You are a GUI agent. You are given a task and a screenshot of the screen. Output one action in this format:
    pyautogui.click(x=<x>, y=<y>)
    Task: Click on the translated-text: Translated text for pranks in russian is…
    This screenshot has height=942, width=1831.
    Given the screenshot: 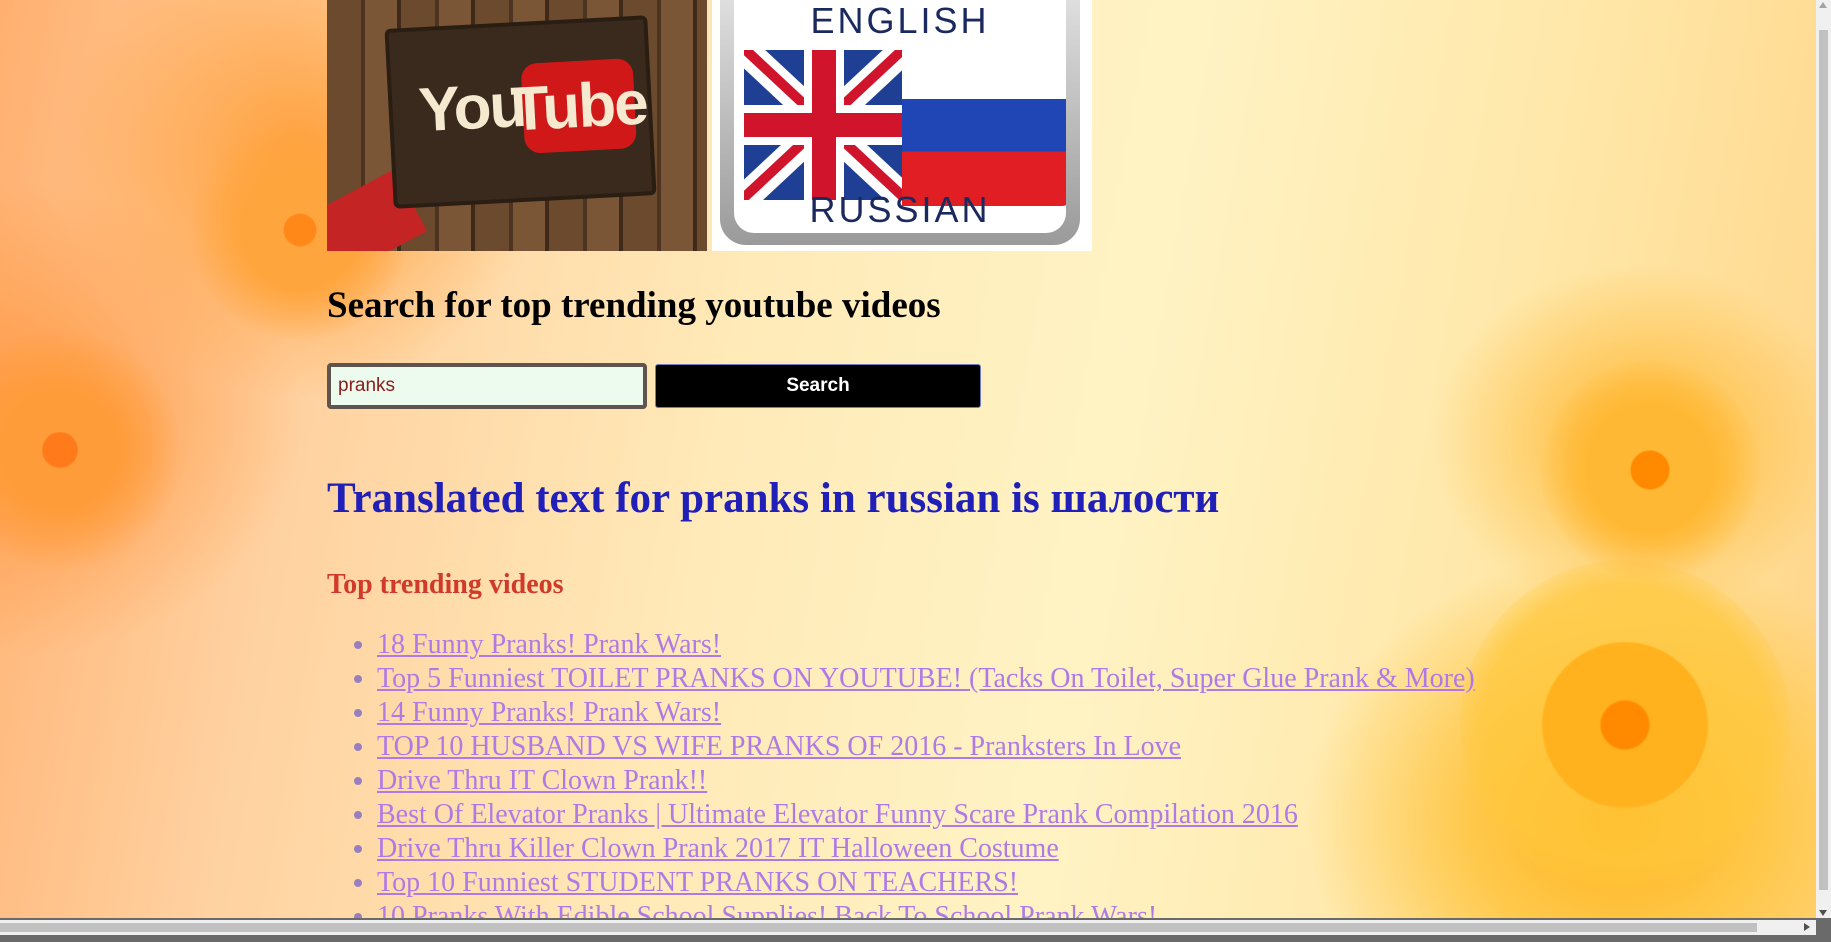 What is the action you would take?
    pyautogui.click(x=773, y=498)
    